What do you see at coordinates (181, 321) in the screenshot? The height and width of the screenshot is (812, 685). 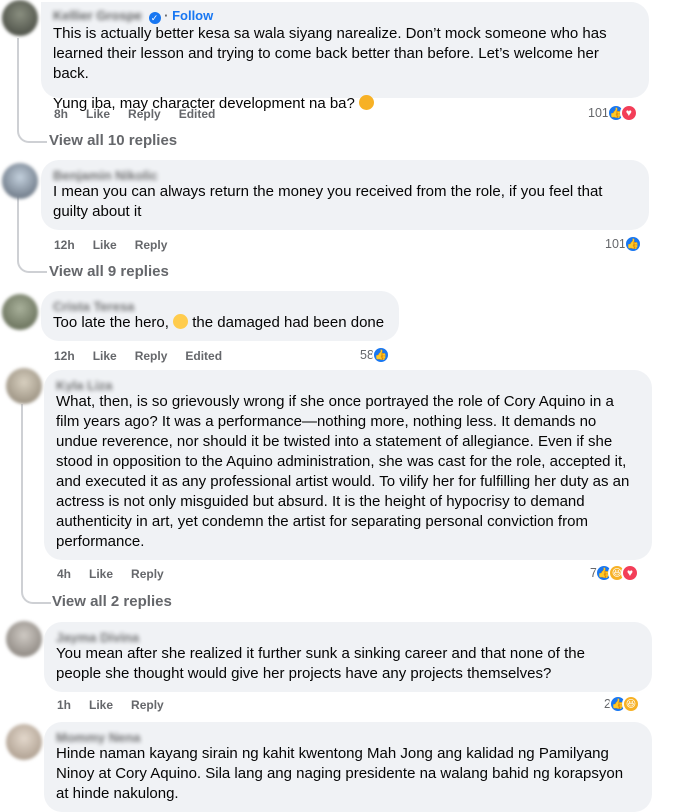 I see `blush-emoji-icon` at bounding box center [181, 321].